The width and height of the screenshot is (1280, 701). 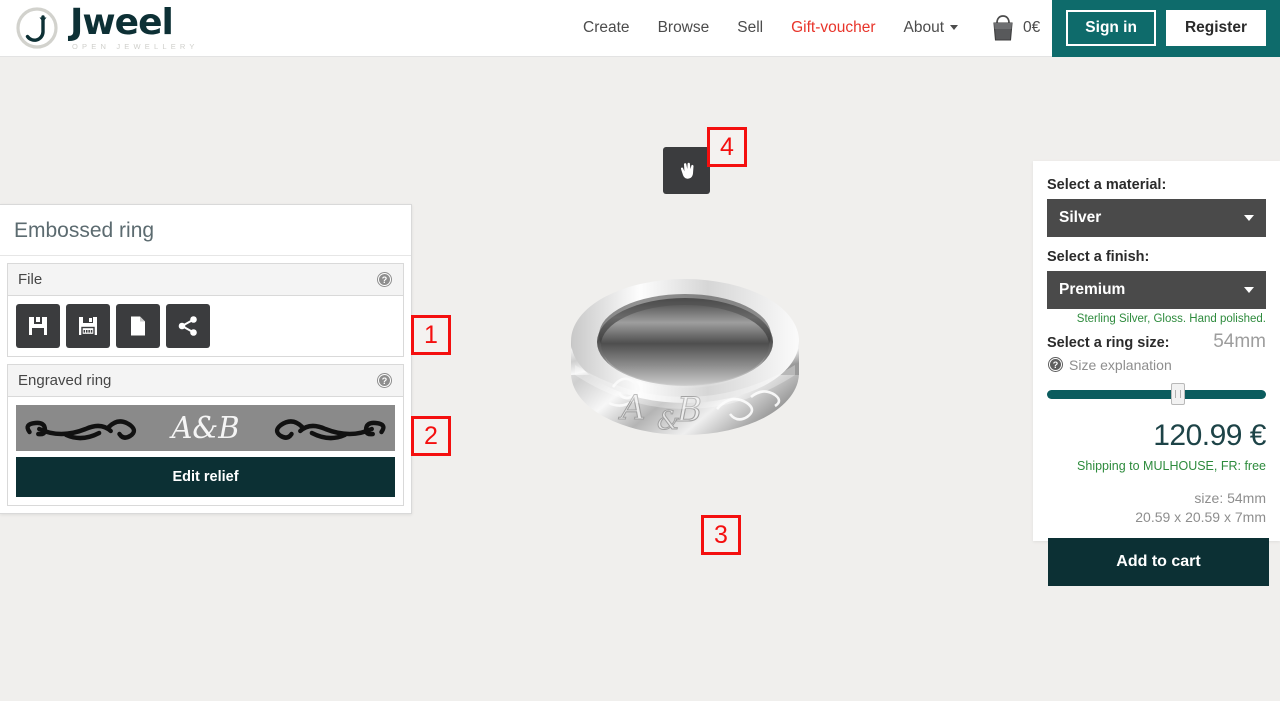 I want to click on section-file: File ?, so click(x=205, y=310).